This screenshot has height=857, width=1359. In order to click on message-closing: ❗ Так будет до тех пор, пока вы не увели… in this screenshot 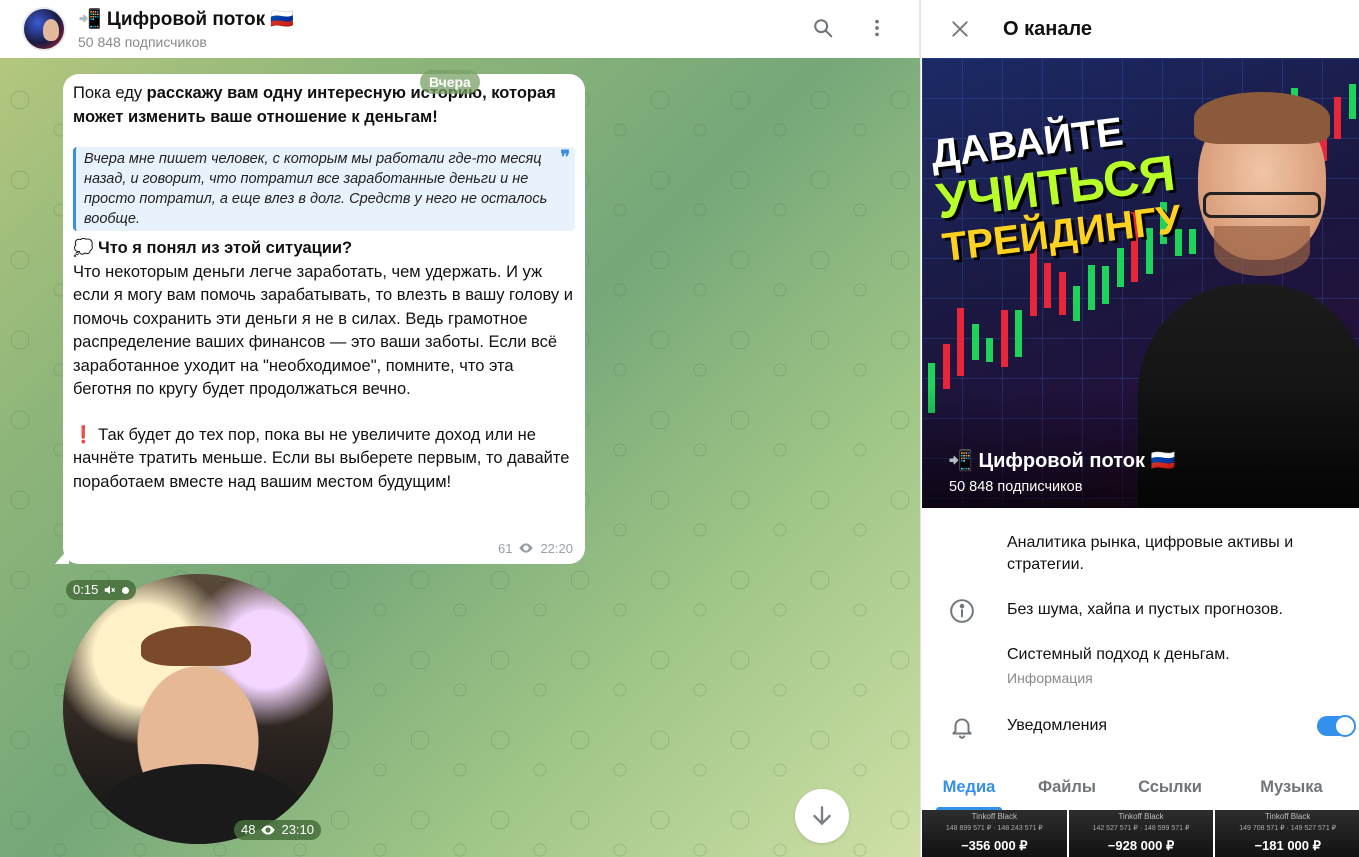, I will do `click(324, 459)`.